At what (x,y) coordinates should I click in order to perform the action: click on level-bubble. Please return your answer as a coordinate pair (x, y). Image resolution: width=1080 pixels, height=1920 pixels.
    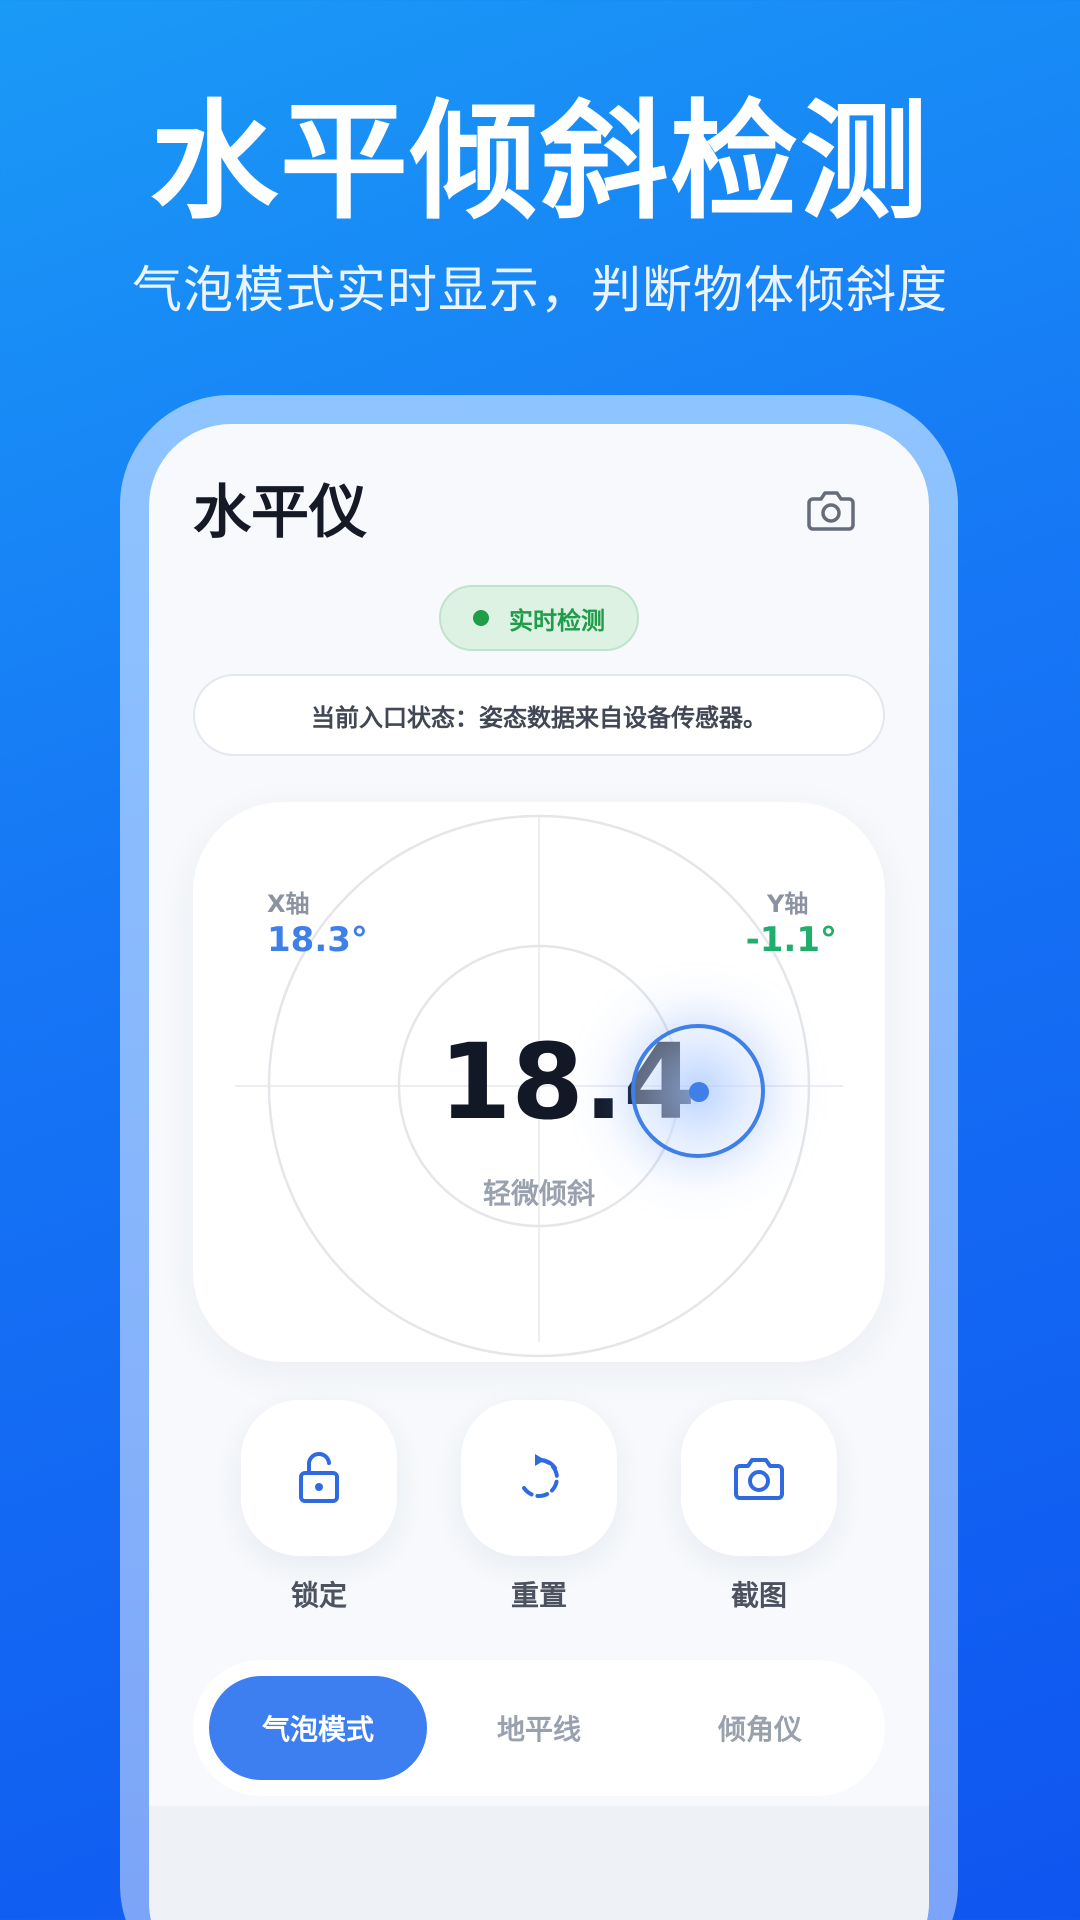
    Looking at the image, I should click on (698, 1091).